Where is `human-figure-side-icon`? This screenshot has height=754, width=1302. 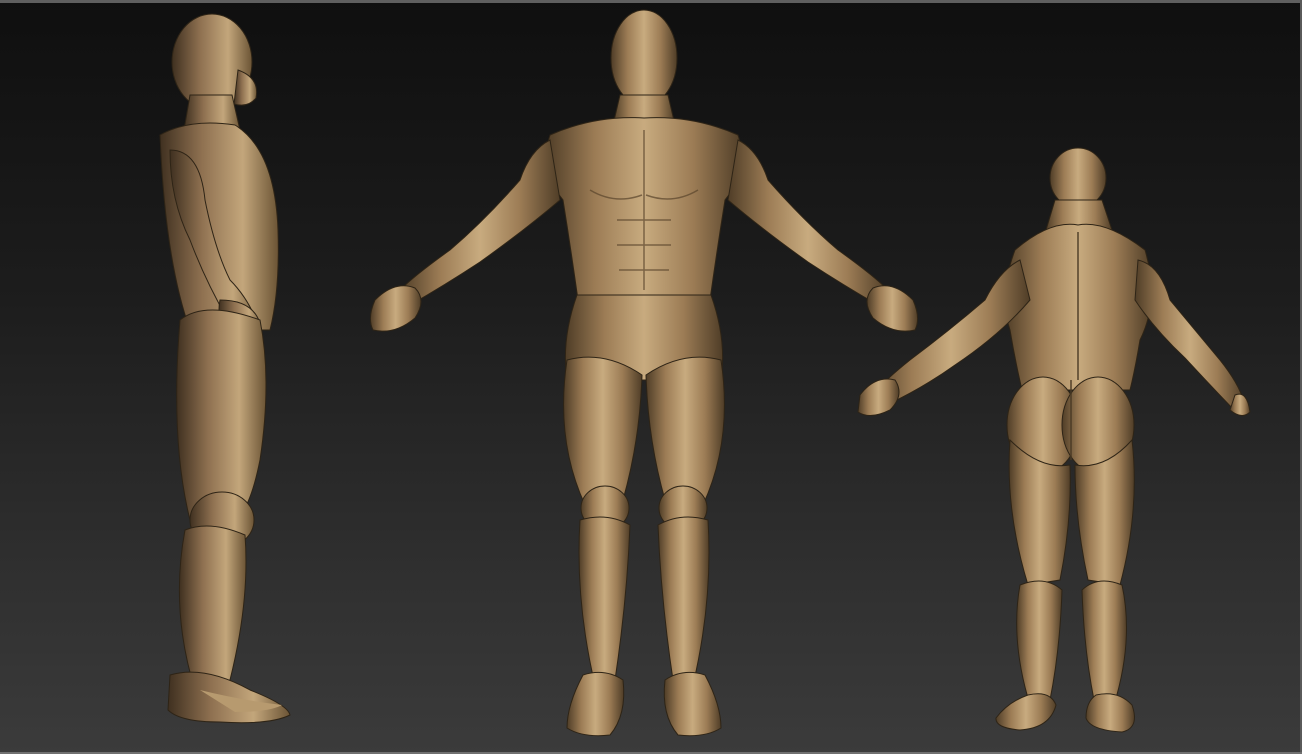 human-figure-side-icon is located at coordinates (225, 368).